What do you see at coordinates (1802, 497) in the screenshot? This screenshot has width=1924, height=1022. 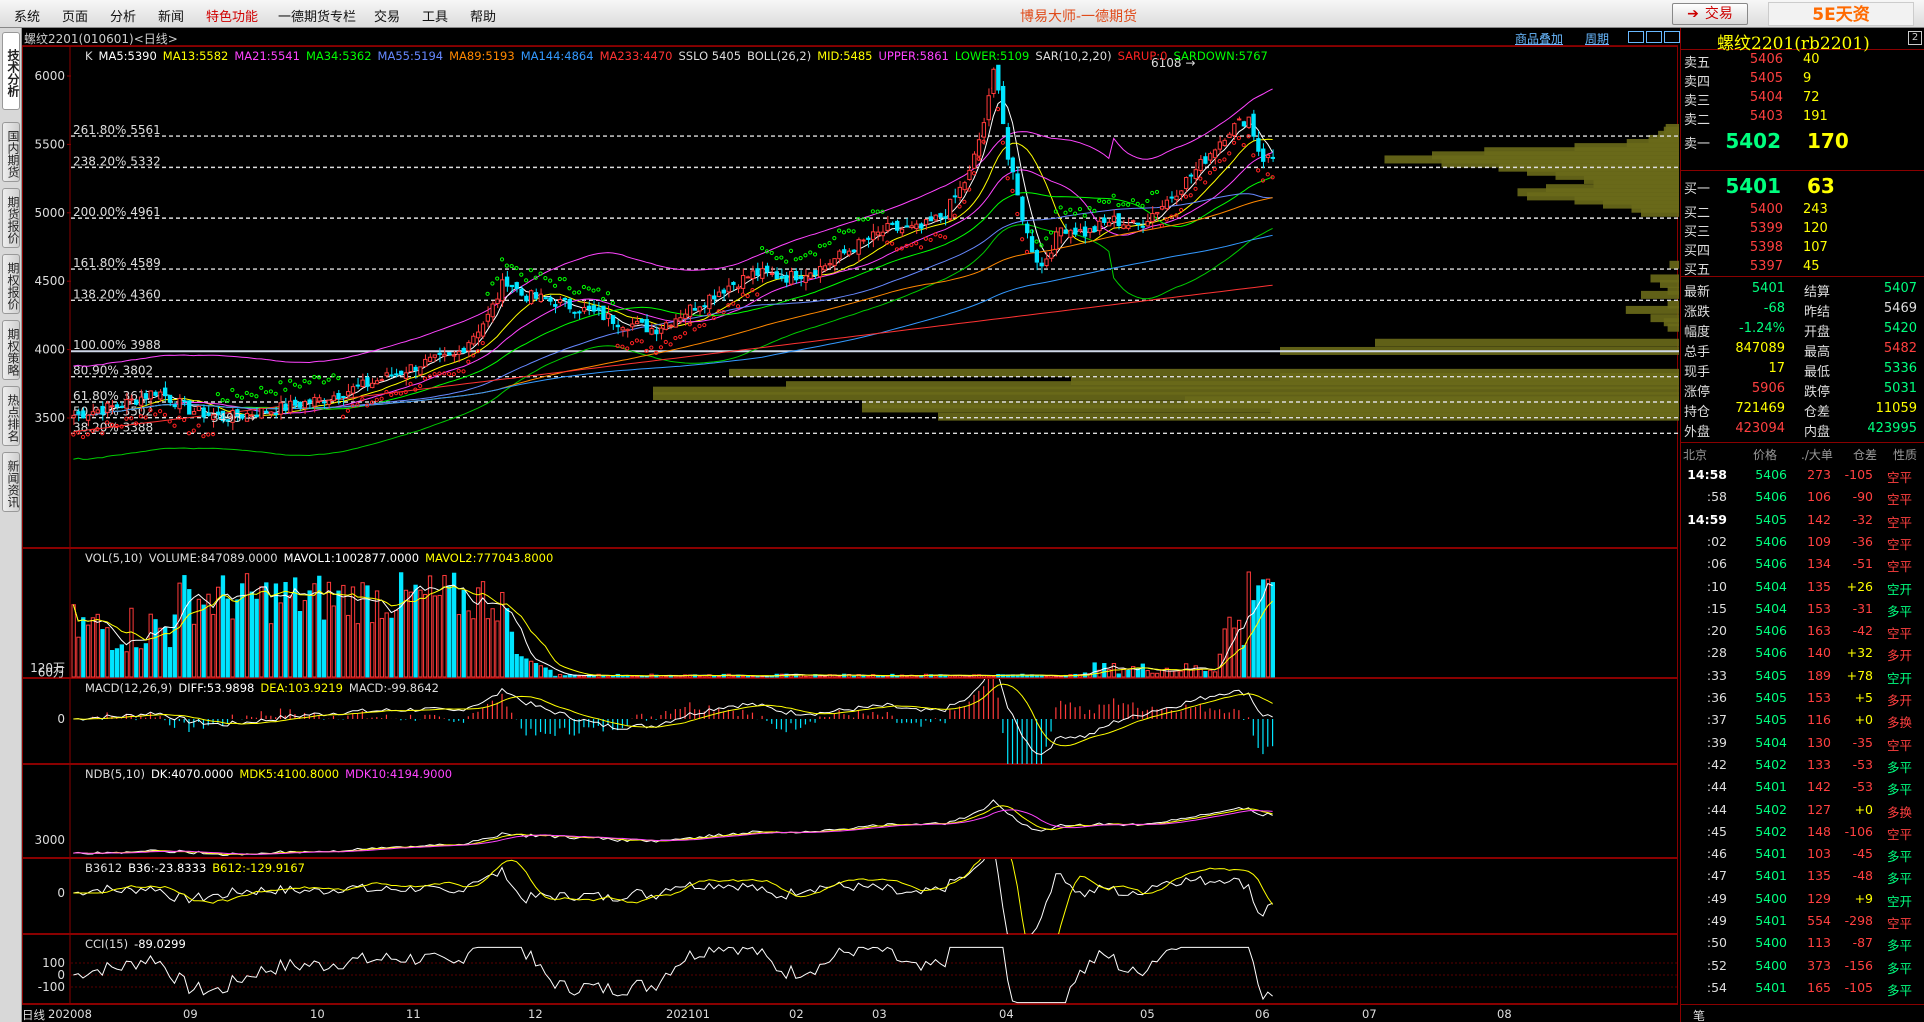 I see `tick-row: :58 5406 106 -90 空平` at bounding box center [1802, 497].